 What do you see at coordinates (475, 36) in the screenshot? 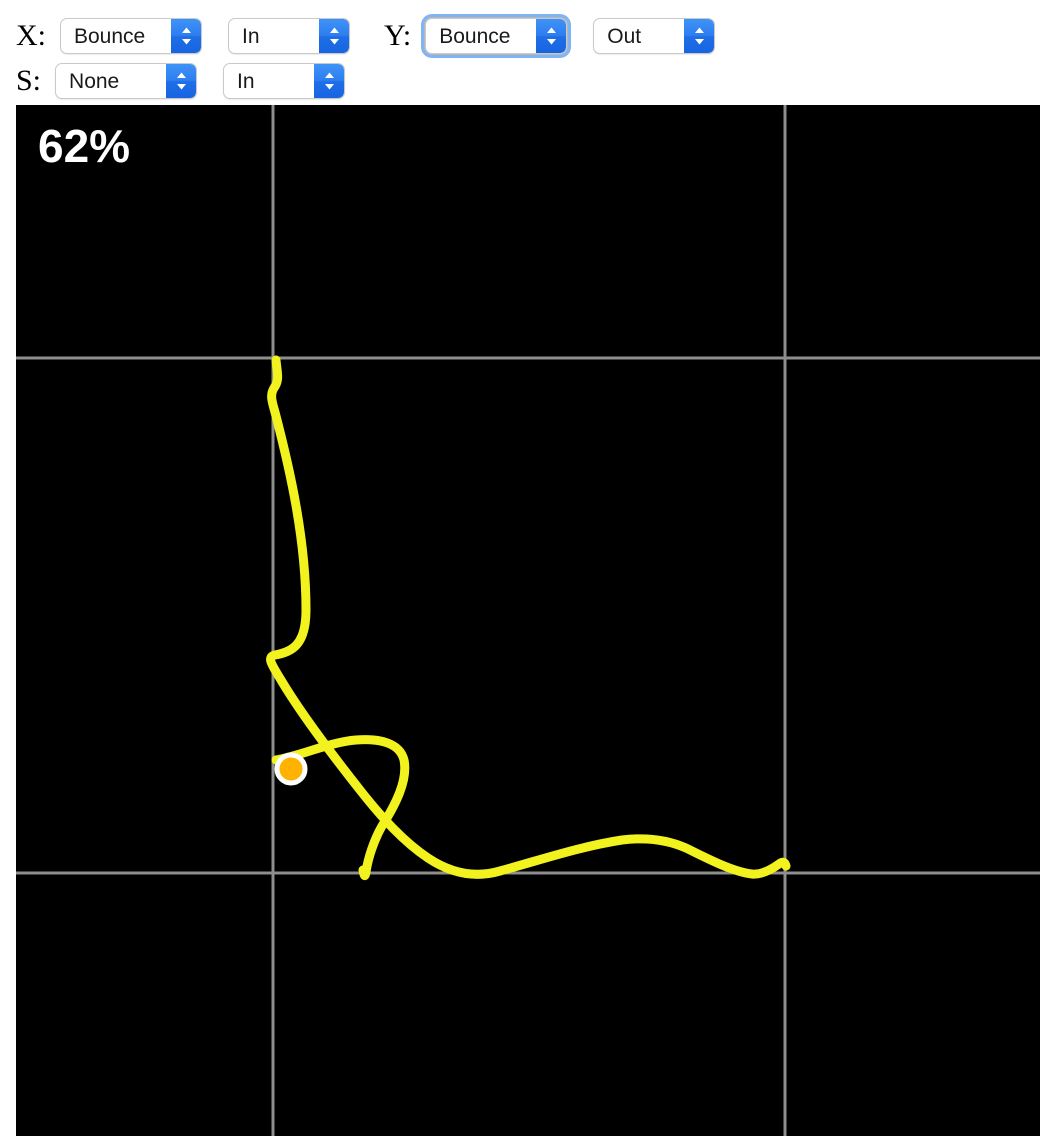
I see `y-easing-select-value: Bounce` at bounding box center [475, 36].